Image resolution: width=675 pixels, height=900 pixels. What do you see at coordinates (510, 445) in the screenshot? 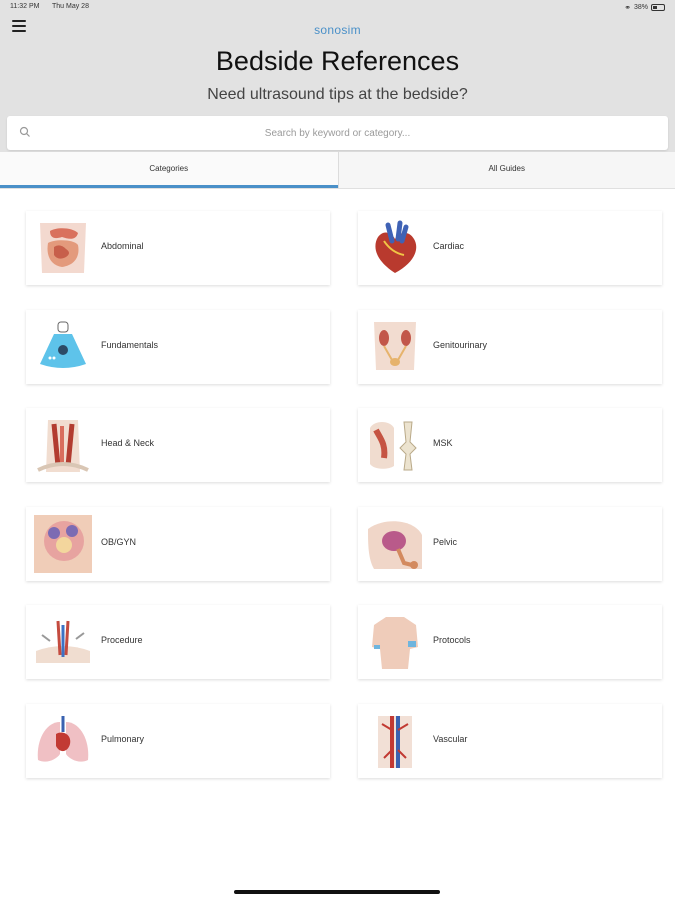
I see `category-card-msk: MSK` at bounding box center [510, 445].